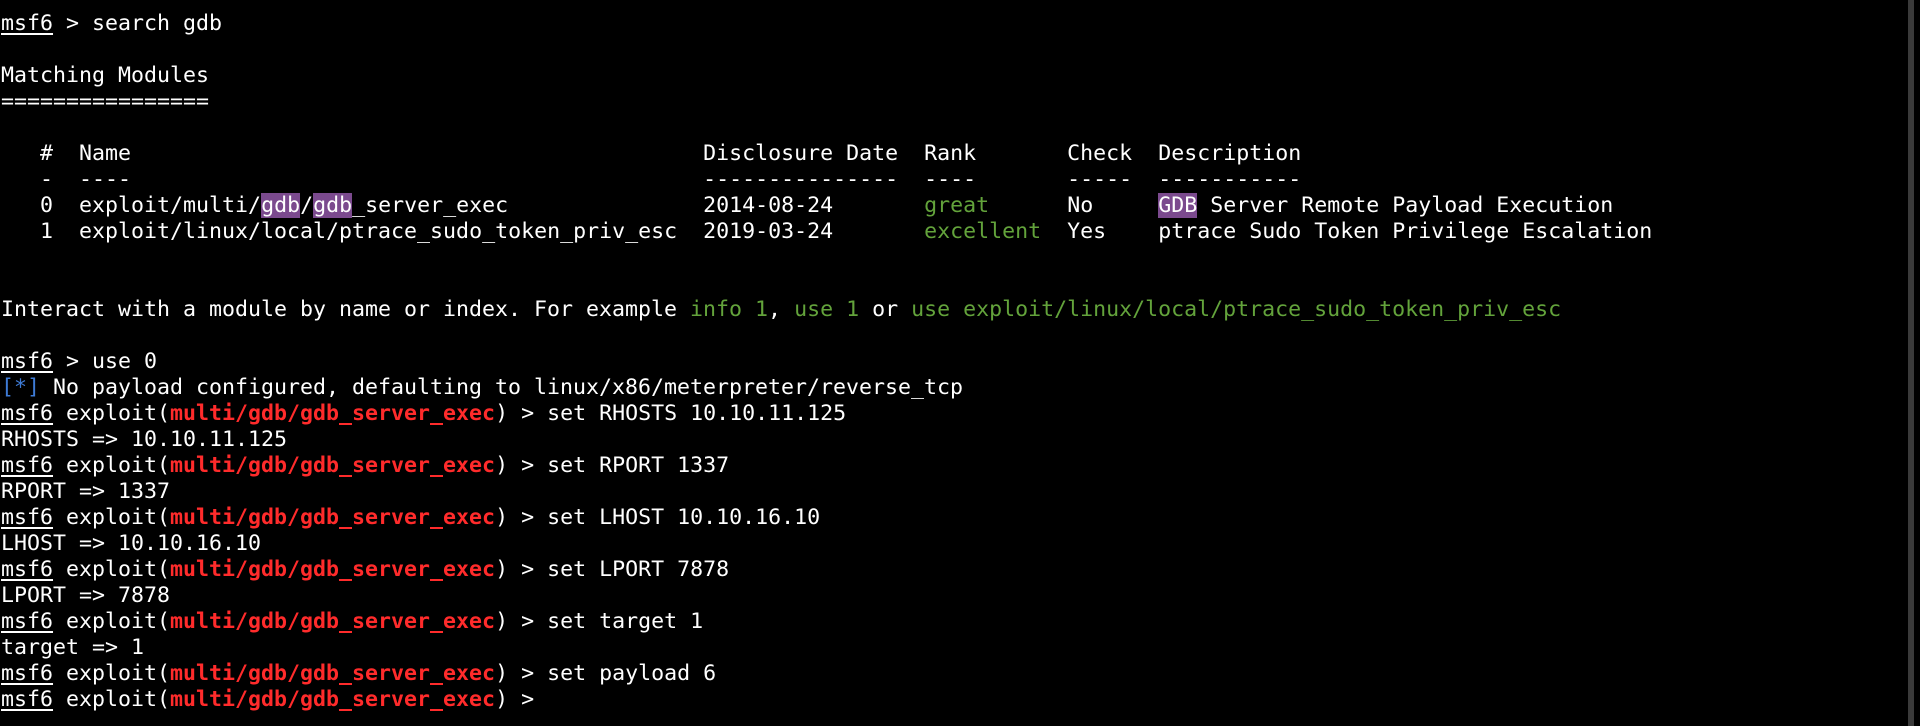 The image size is (1920, 726). What do you see at coordinates (144, 439) in the screenshot?
I see `command-output: RHOSTS => 10.10.11.125` at bounding box center [144, 439].